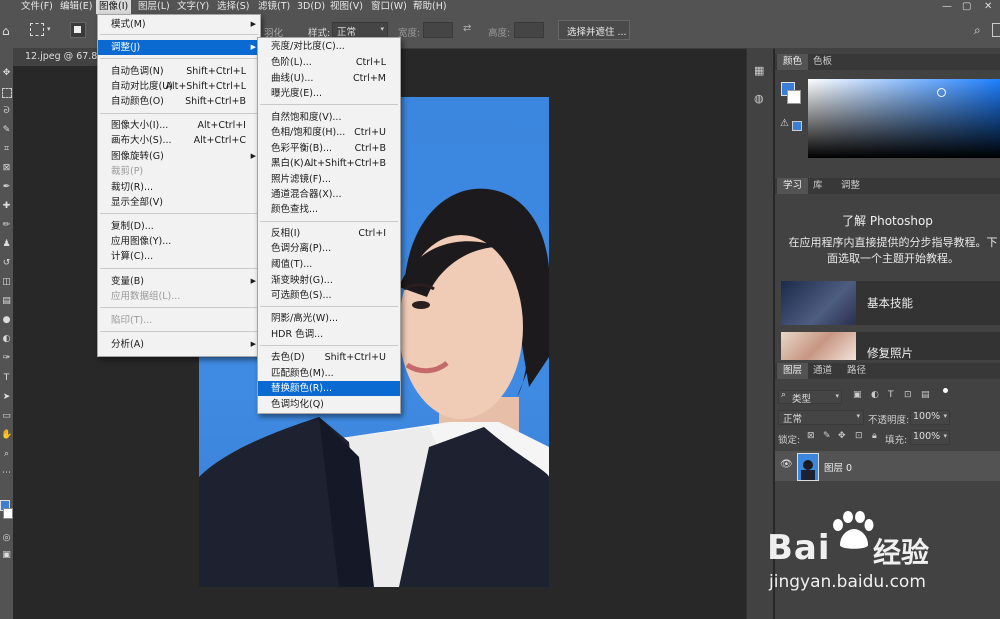 The height and width of the screenshot is (619, 1000). What do you see at coordinates (179, 344) in the screenshot?
I see `menu-item-analysis: 分析(A) ▶` at bounding box center [179, 344].